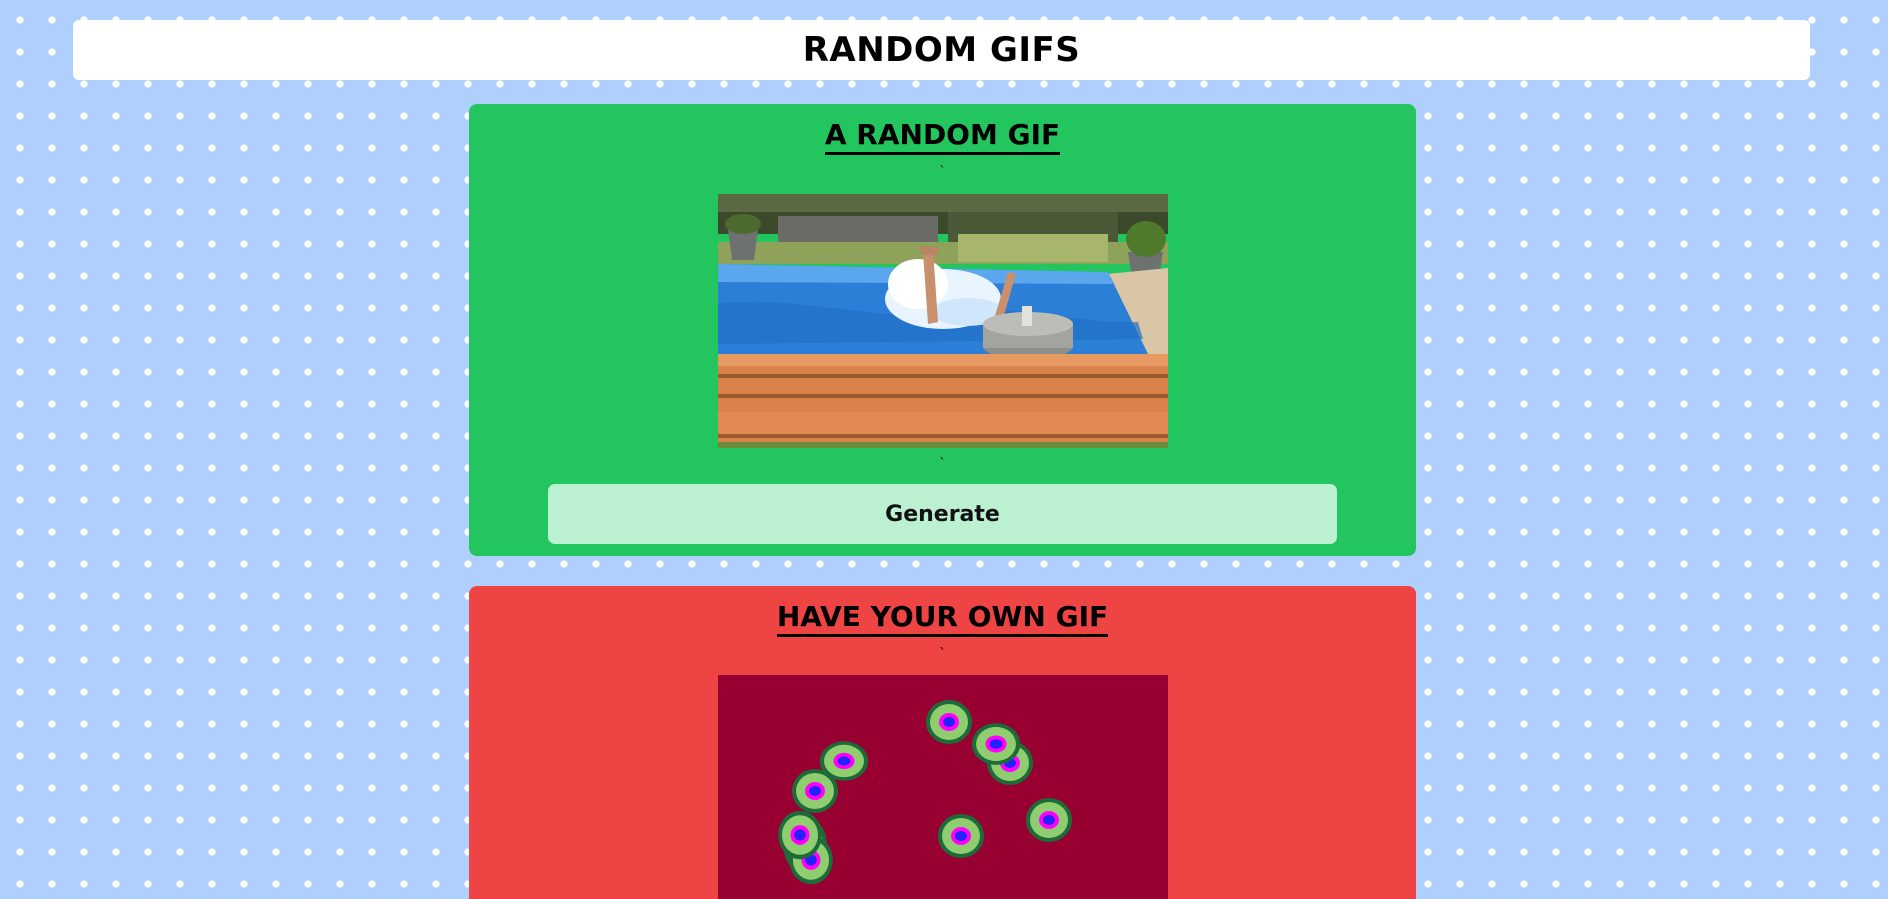 This screenshot has height=899, width=1888. What do you see at coordinates (942, 514) in the screenshot?
I see `generate-button: Generate` at bounding box center [942, 514].